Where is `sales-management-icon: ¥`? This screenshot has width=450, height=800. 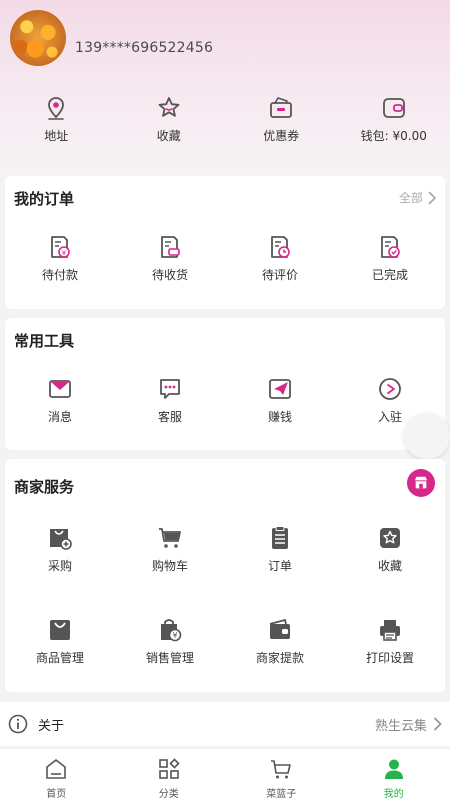
sales-management-icon: ¥ is located at coordinates (171, 630).